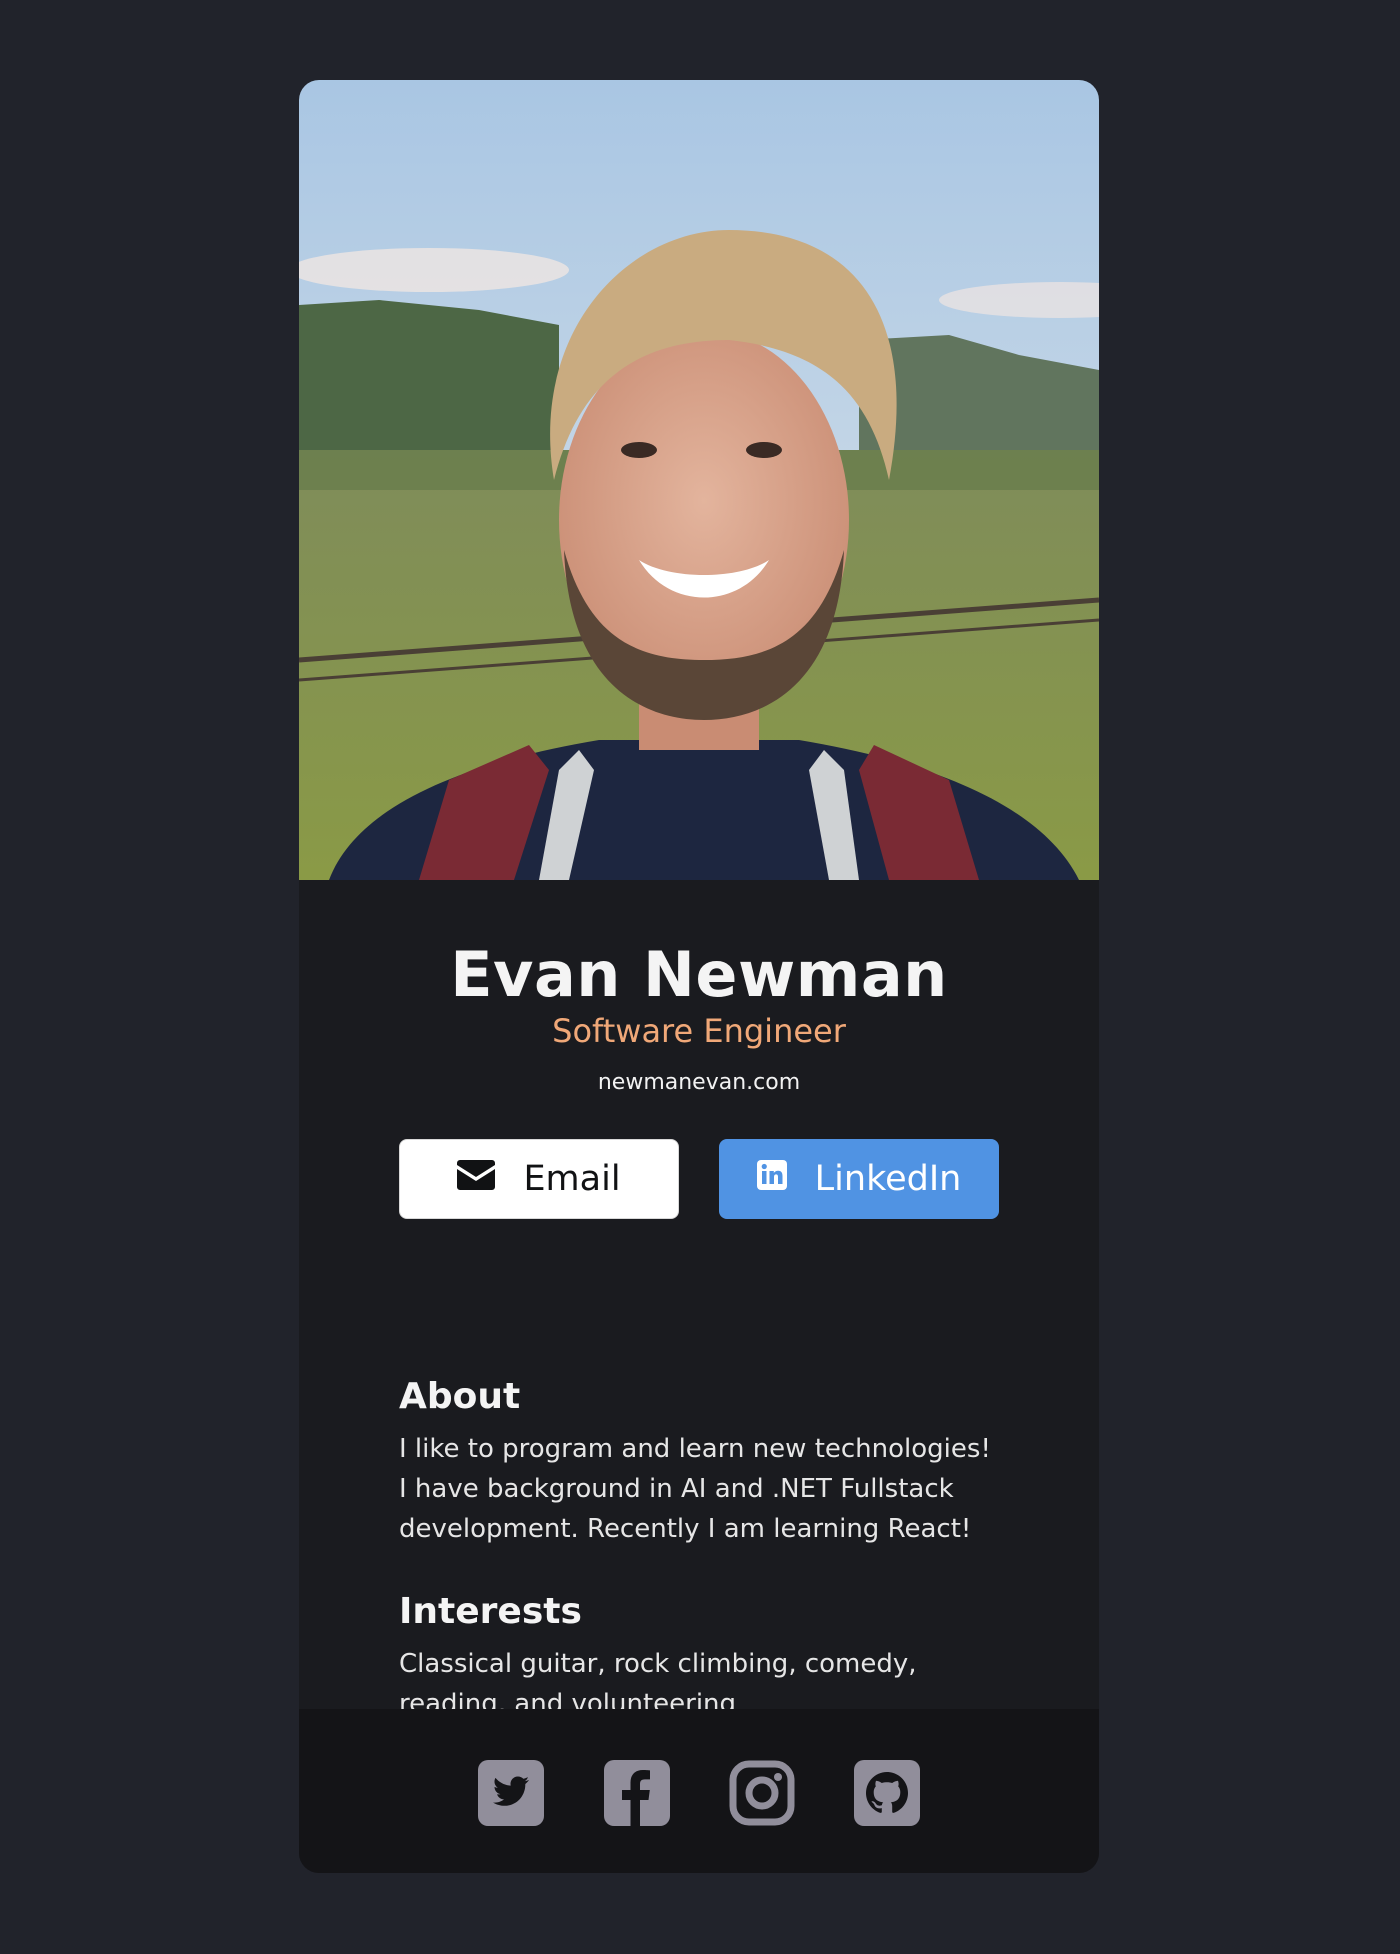  I want to click on twitter-icon, so click(511, 1793).